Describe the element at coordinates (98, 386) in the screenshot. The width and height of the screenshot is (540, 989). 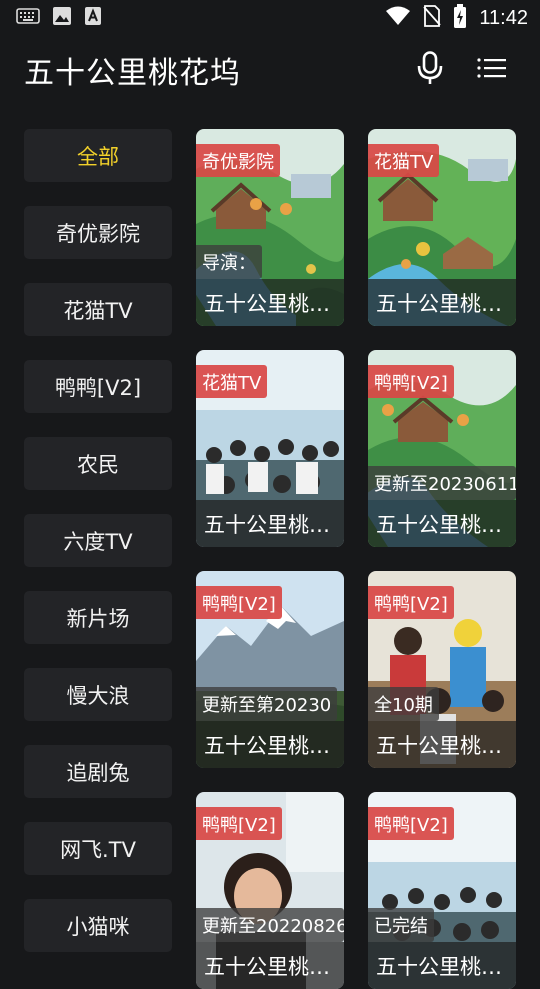
I see `source-filter-item: 鸭鸭[V2]` at that location.